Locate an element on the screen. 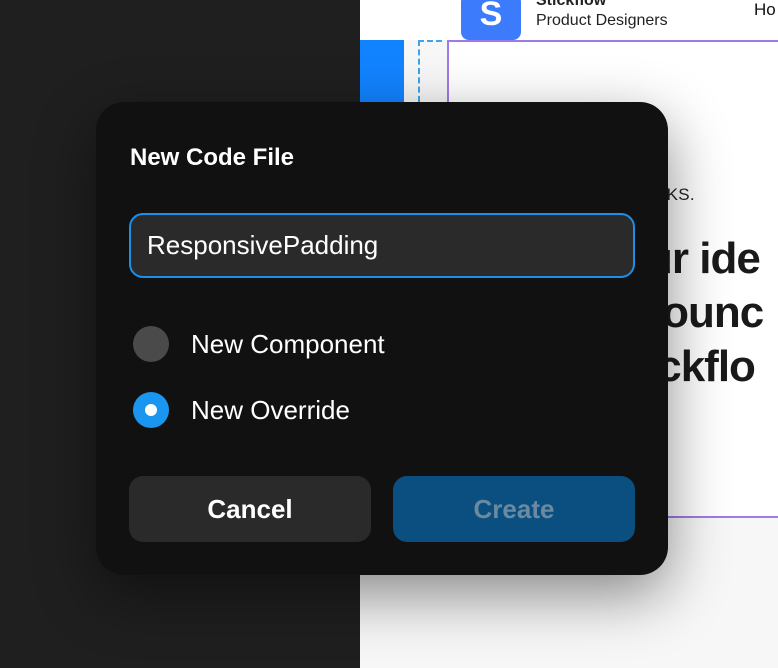 Image resolution: width=778 pixels, height=668 pixels. option-new-override: New Override is located at coordinates (241, 410).